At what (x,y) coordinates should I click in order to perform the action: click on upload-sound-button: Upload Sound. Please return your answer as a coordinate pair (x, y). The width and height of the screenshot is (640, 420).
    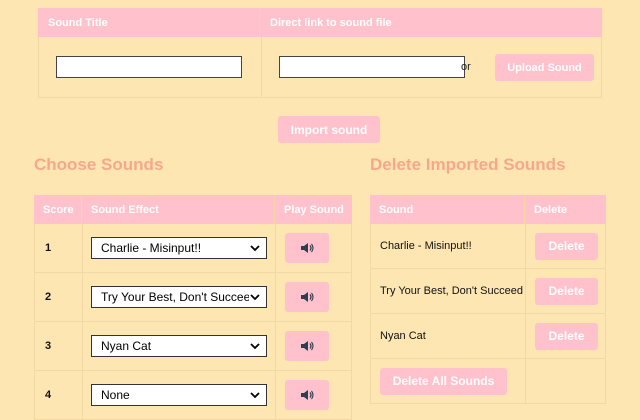
    Looking at the image, I should click on (544, 67).